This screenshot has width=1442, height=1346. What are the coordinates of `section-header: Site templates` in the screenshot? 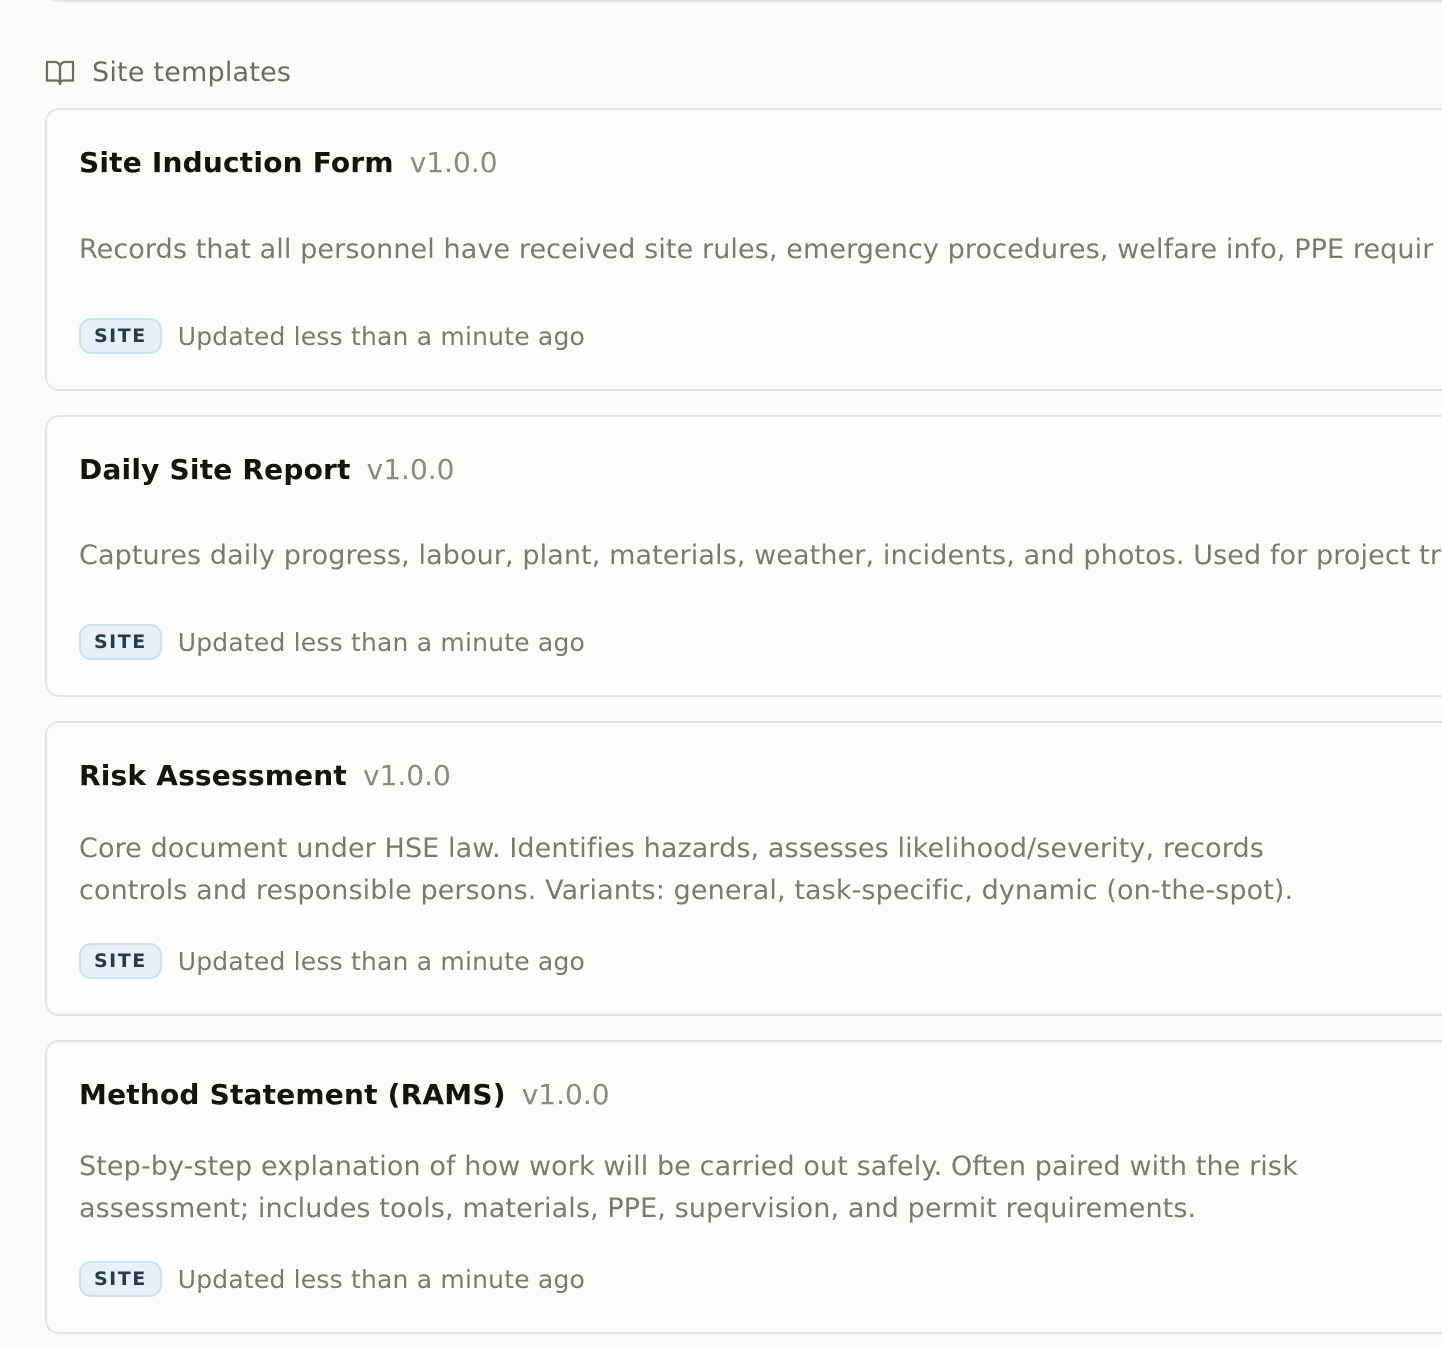 It's located at (167, 72).